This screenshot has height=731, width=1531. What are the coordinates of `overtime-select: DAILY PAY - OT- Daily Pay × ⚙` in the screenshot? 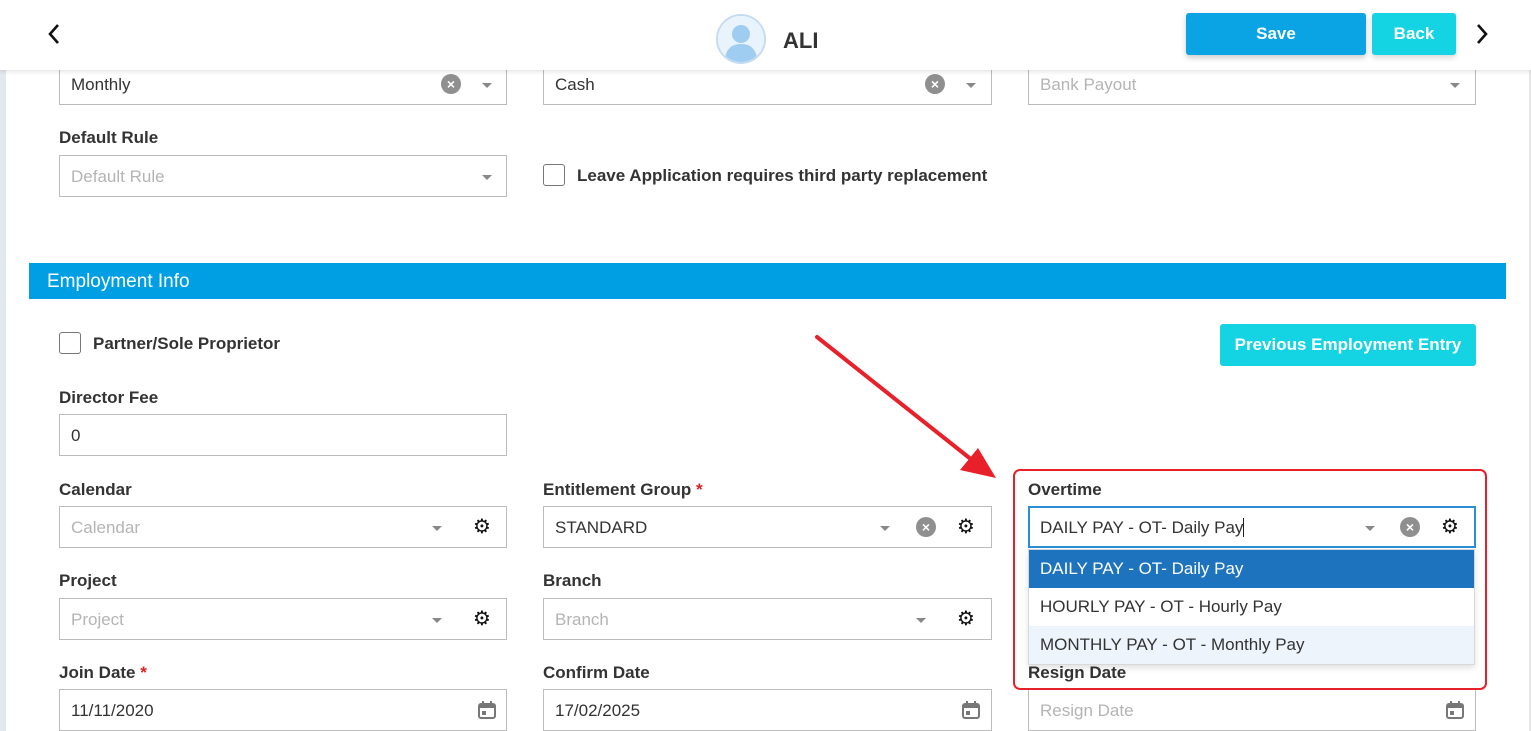 It's located at (1252, 527).